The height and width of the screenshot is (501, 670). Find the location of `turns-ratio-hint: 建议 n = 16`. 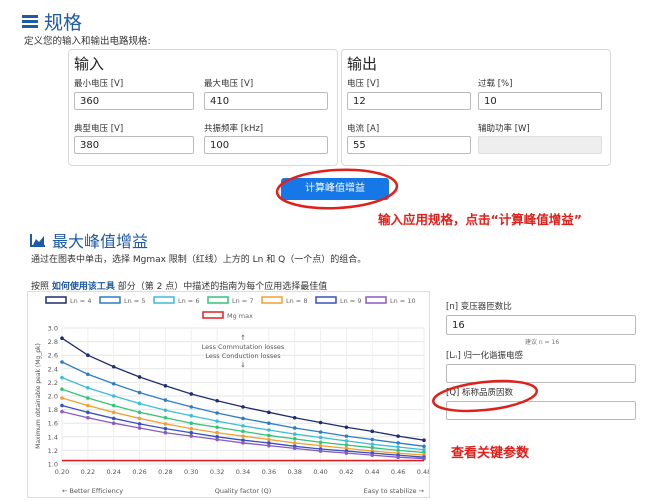

turns-ratio-hint: 建议 n = 16 is located at coordinates (542, 342).